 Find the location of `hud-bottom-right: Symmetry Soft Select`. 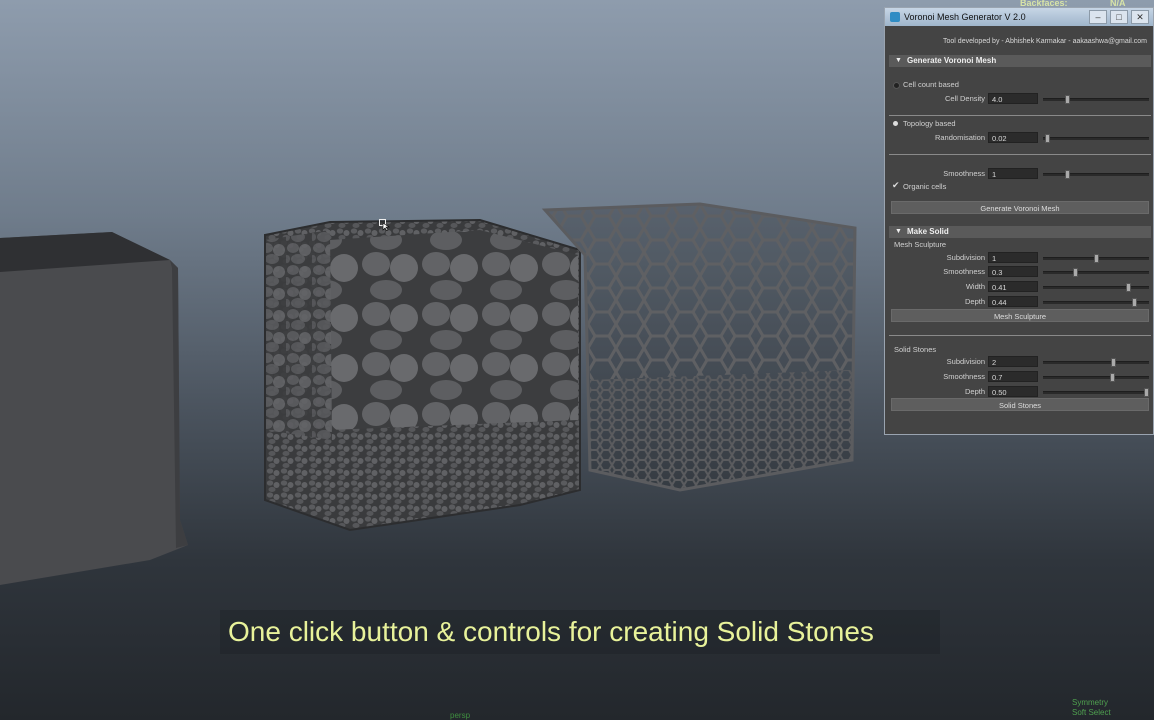

hud-bottom-right: Symmetry Soft Select is located at coordinates (1091, 708).